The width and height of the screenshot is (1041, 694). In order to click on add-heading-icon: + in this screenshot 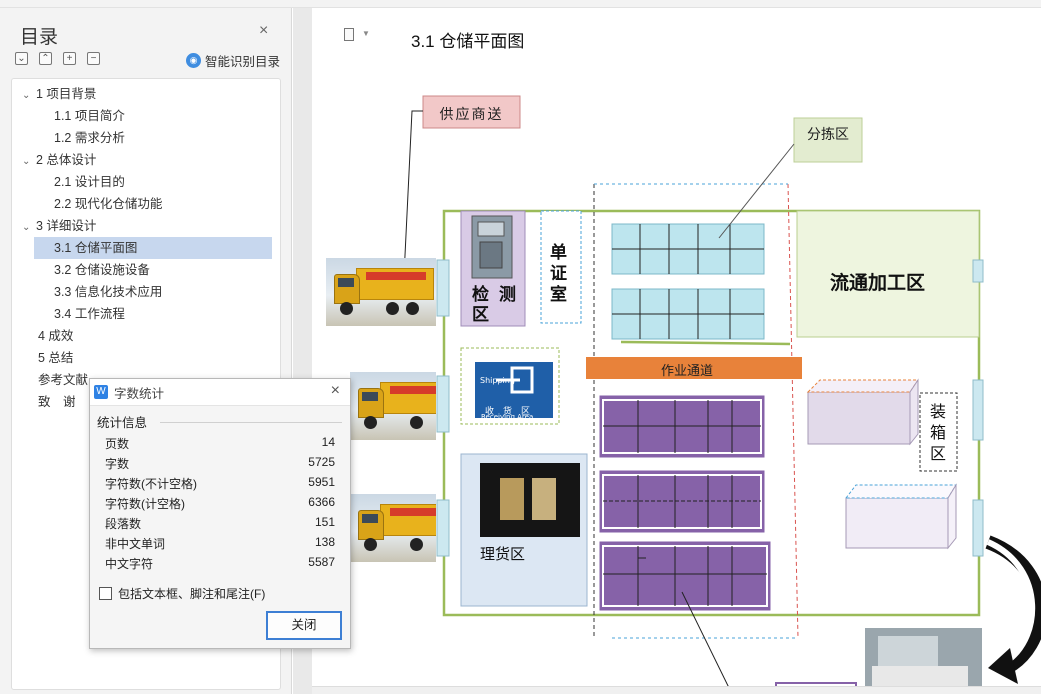, I will do `click(69, 58)`.